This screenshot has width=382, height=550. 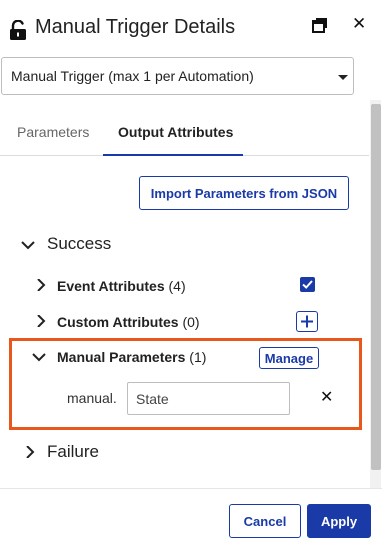 What do you see at coordinates (79, 244) in the screenshot?
I see `success-node-label: Success` at bounding box center [79, 244].